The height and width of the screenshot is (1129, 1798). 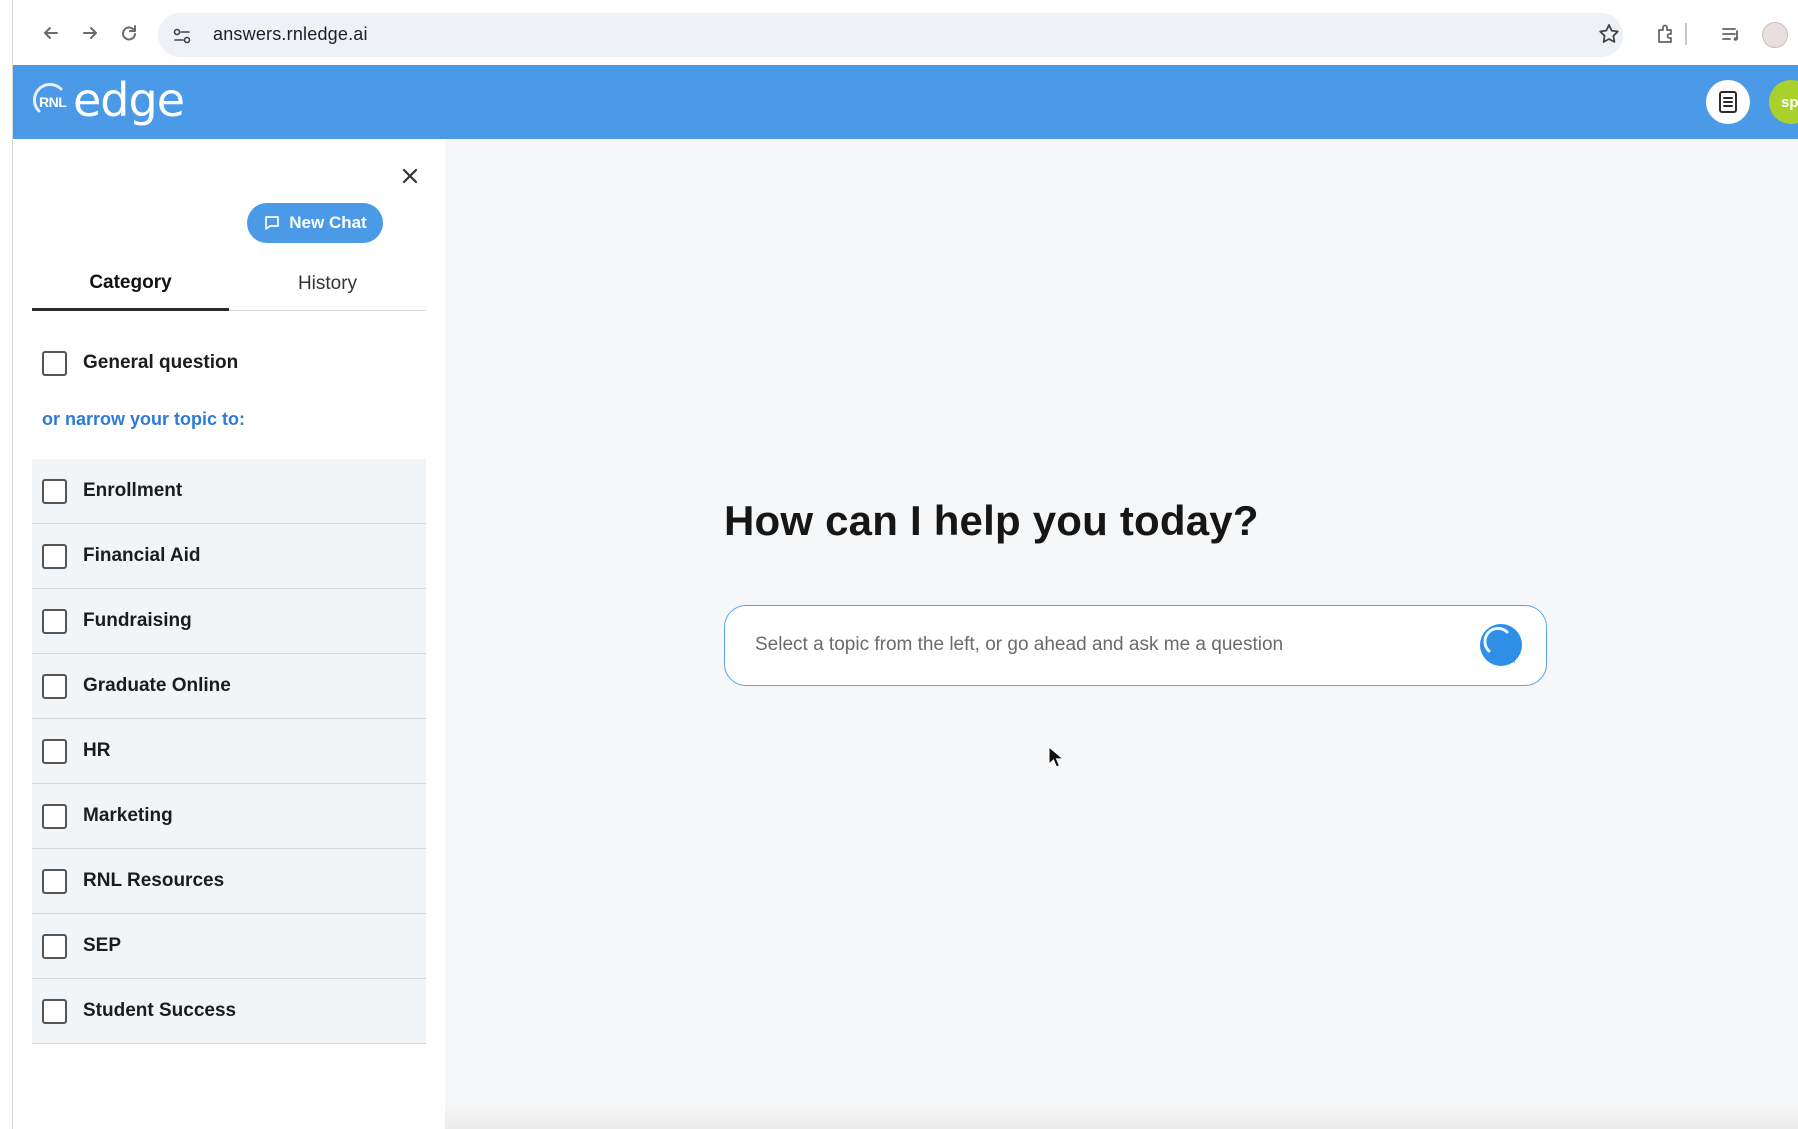 I want to click on document-icon, so click(x=1728, y=102).